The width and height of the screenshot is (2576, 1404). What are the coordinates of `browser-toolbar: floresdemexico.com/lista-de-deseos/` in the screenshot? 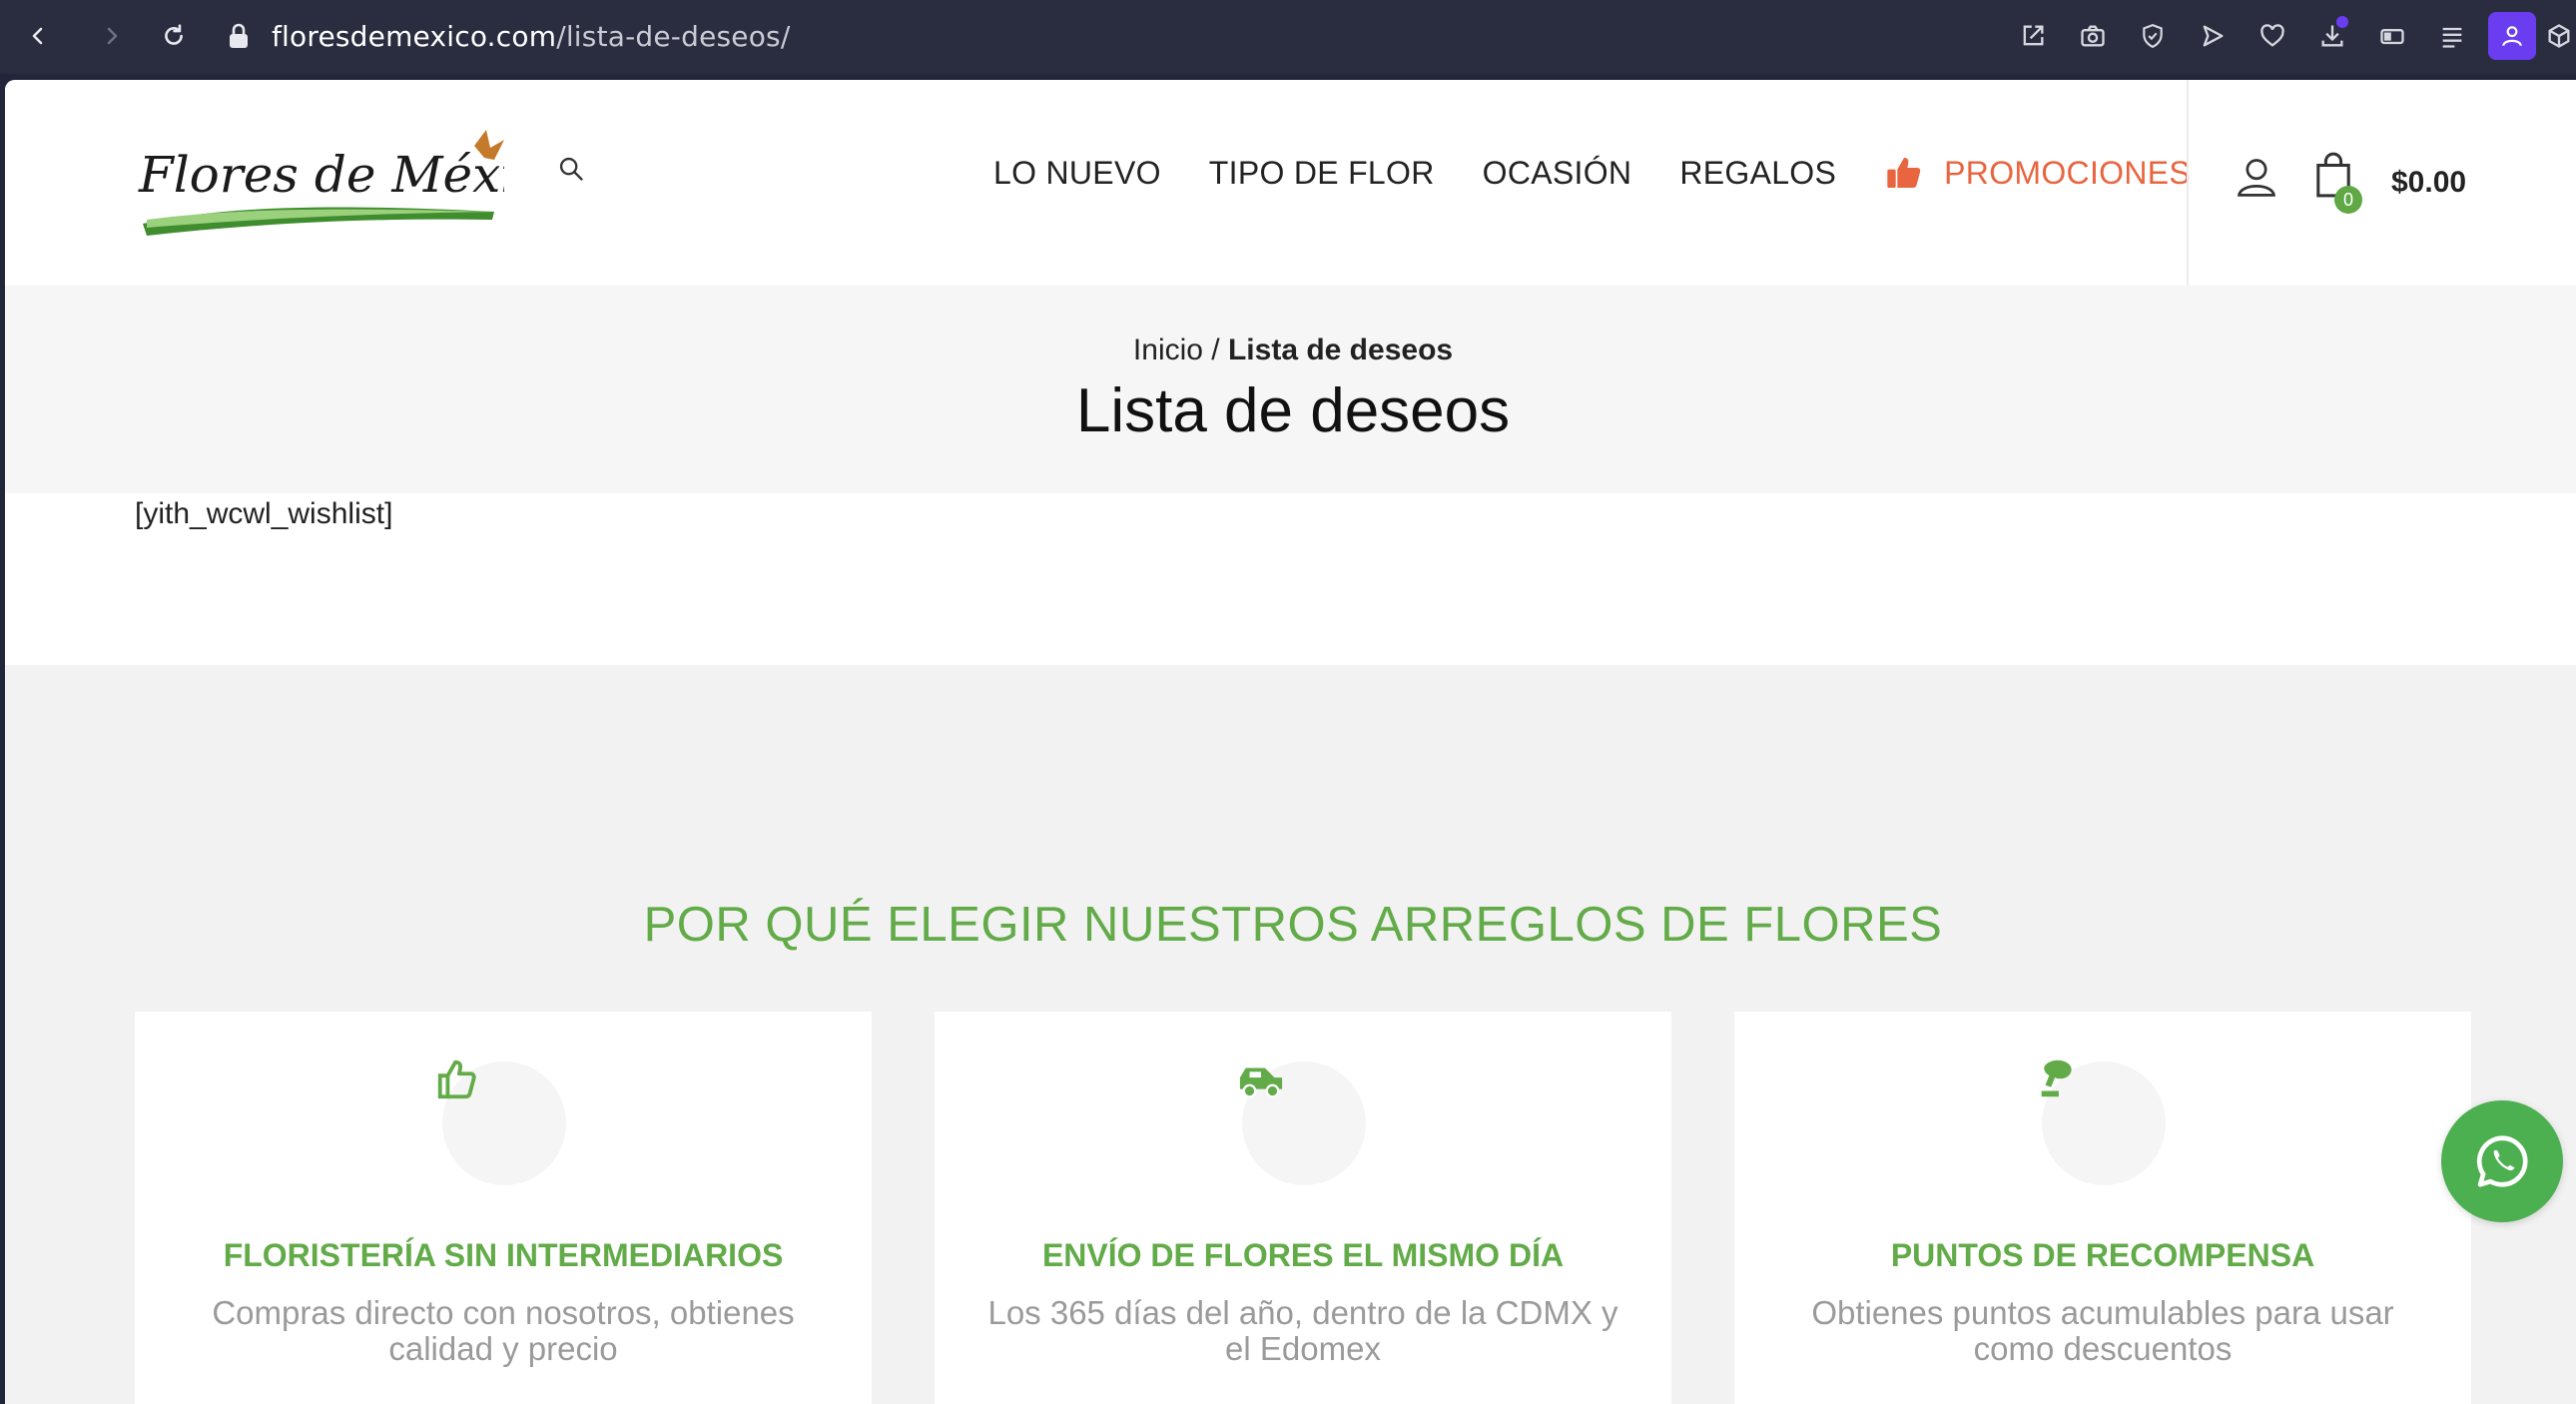 It's located at (1288, 37).